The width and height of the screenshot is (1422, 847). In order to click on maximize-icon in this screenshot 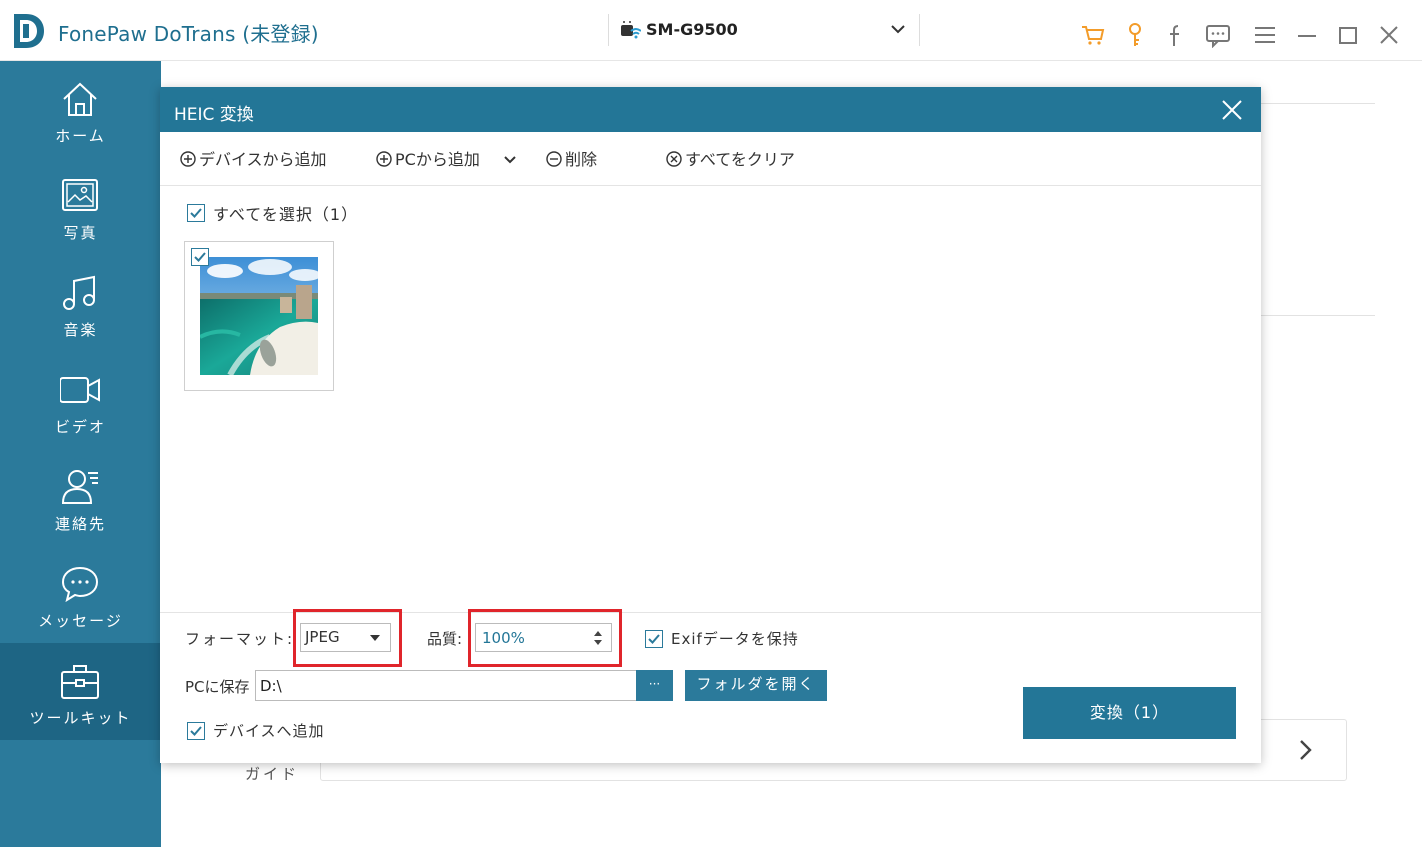, I will do `click(1348, 35)`.